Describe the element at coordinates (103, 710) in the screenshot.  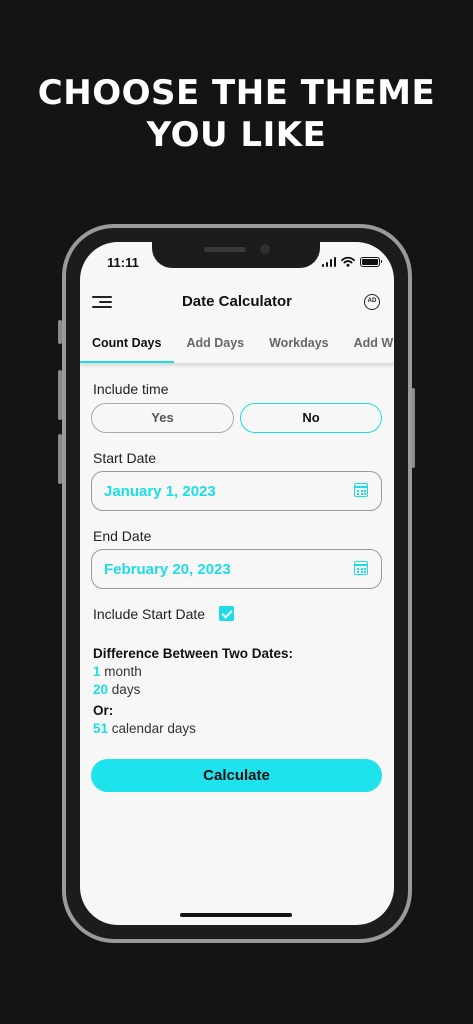
I see `result-or-label: Or:` at that location.